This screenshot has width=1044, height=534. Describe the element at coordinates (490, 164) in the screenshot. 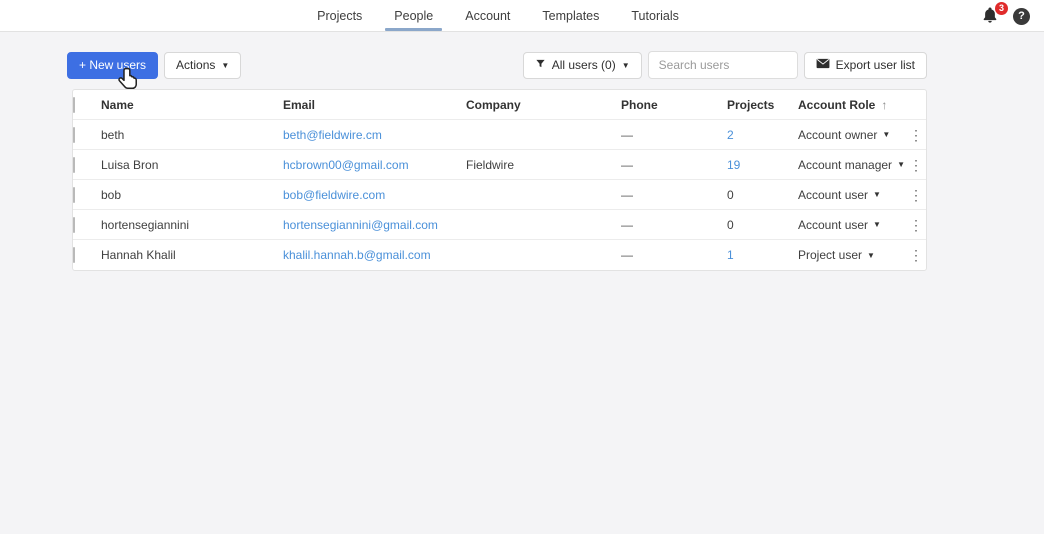

I see `user-company: Fieldwire` at that location.